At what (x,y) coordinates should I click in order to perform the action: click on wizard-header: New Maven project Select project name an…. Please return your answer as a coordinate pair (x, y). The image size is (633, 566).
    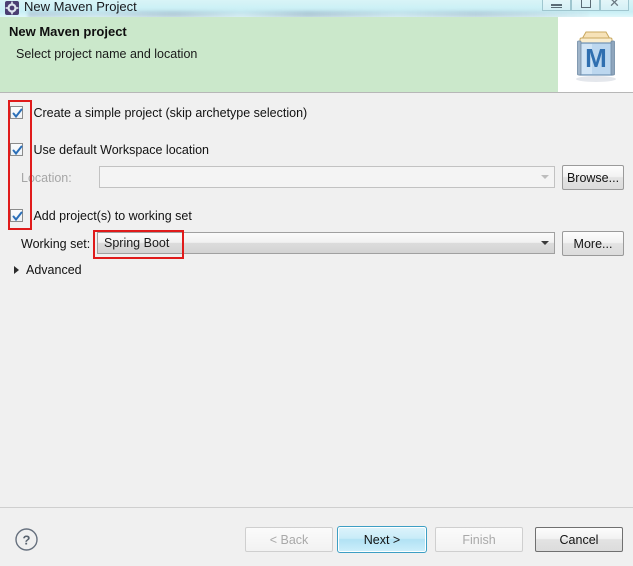
    Looking at the image, I should click on (316, 55).